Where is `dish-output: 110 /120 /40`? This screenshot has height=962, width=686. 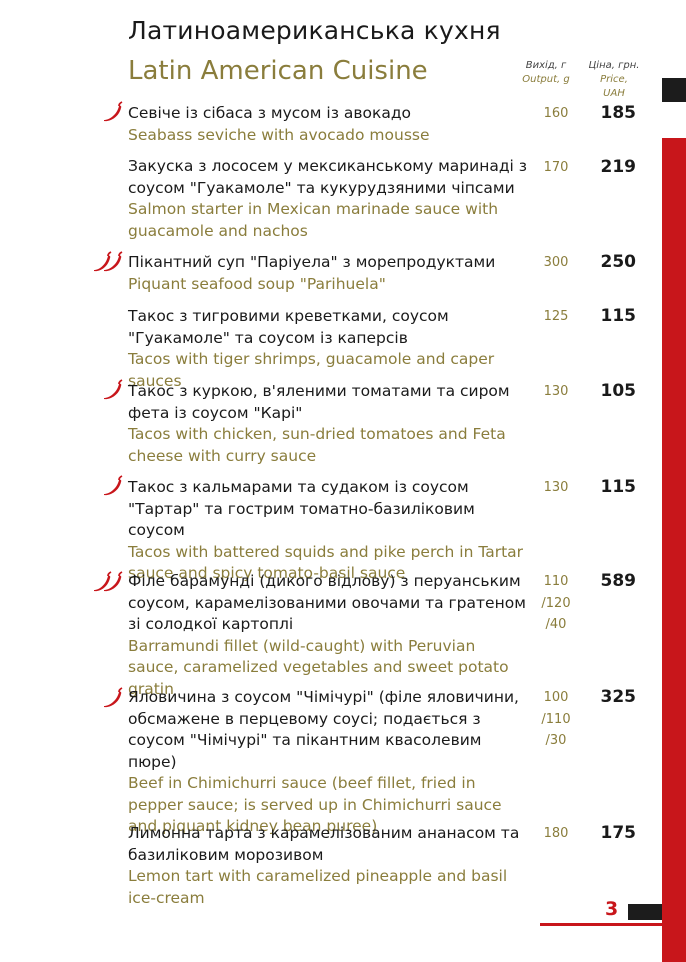 dish-output: 110 /120 /40 is located at coordinates (556, 603).